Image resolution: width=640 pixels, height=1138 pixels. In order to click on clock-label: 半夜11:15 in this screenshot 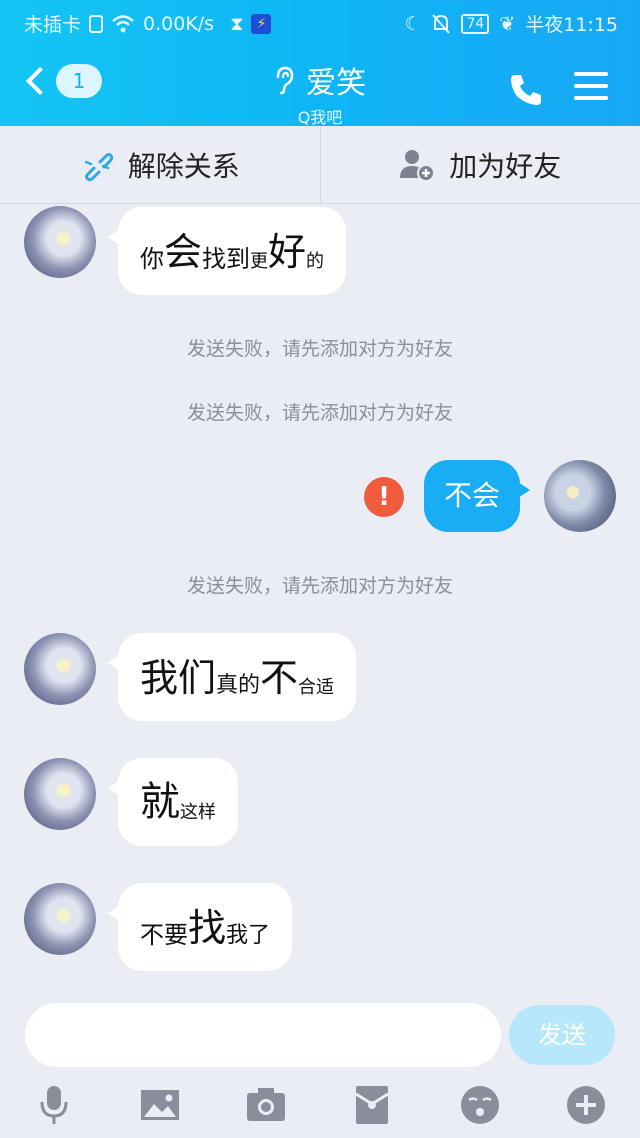, I will do `click(571, 25)`.